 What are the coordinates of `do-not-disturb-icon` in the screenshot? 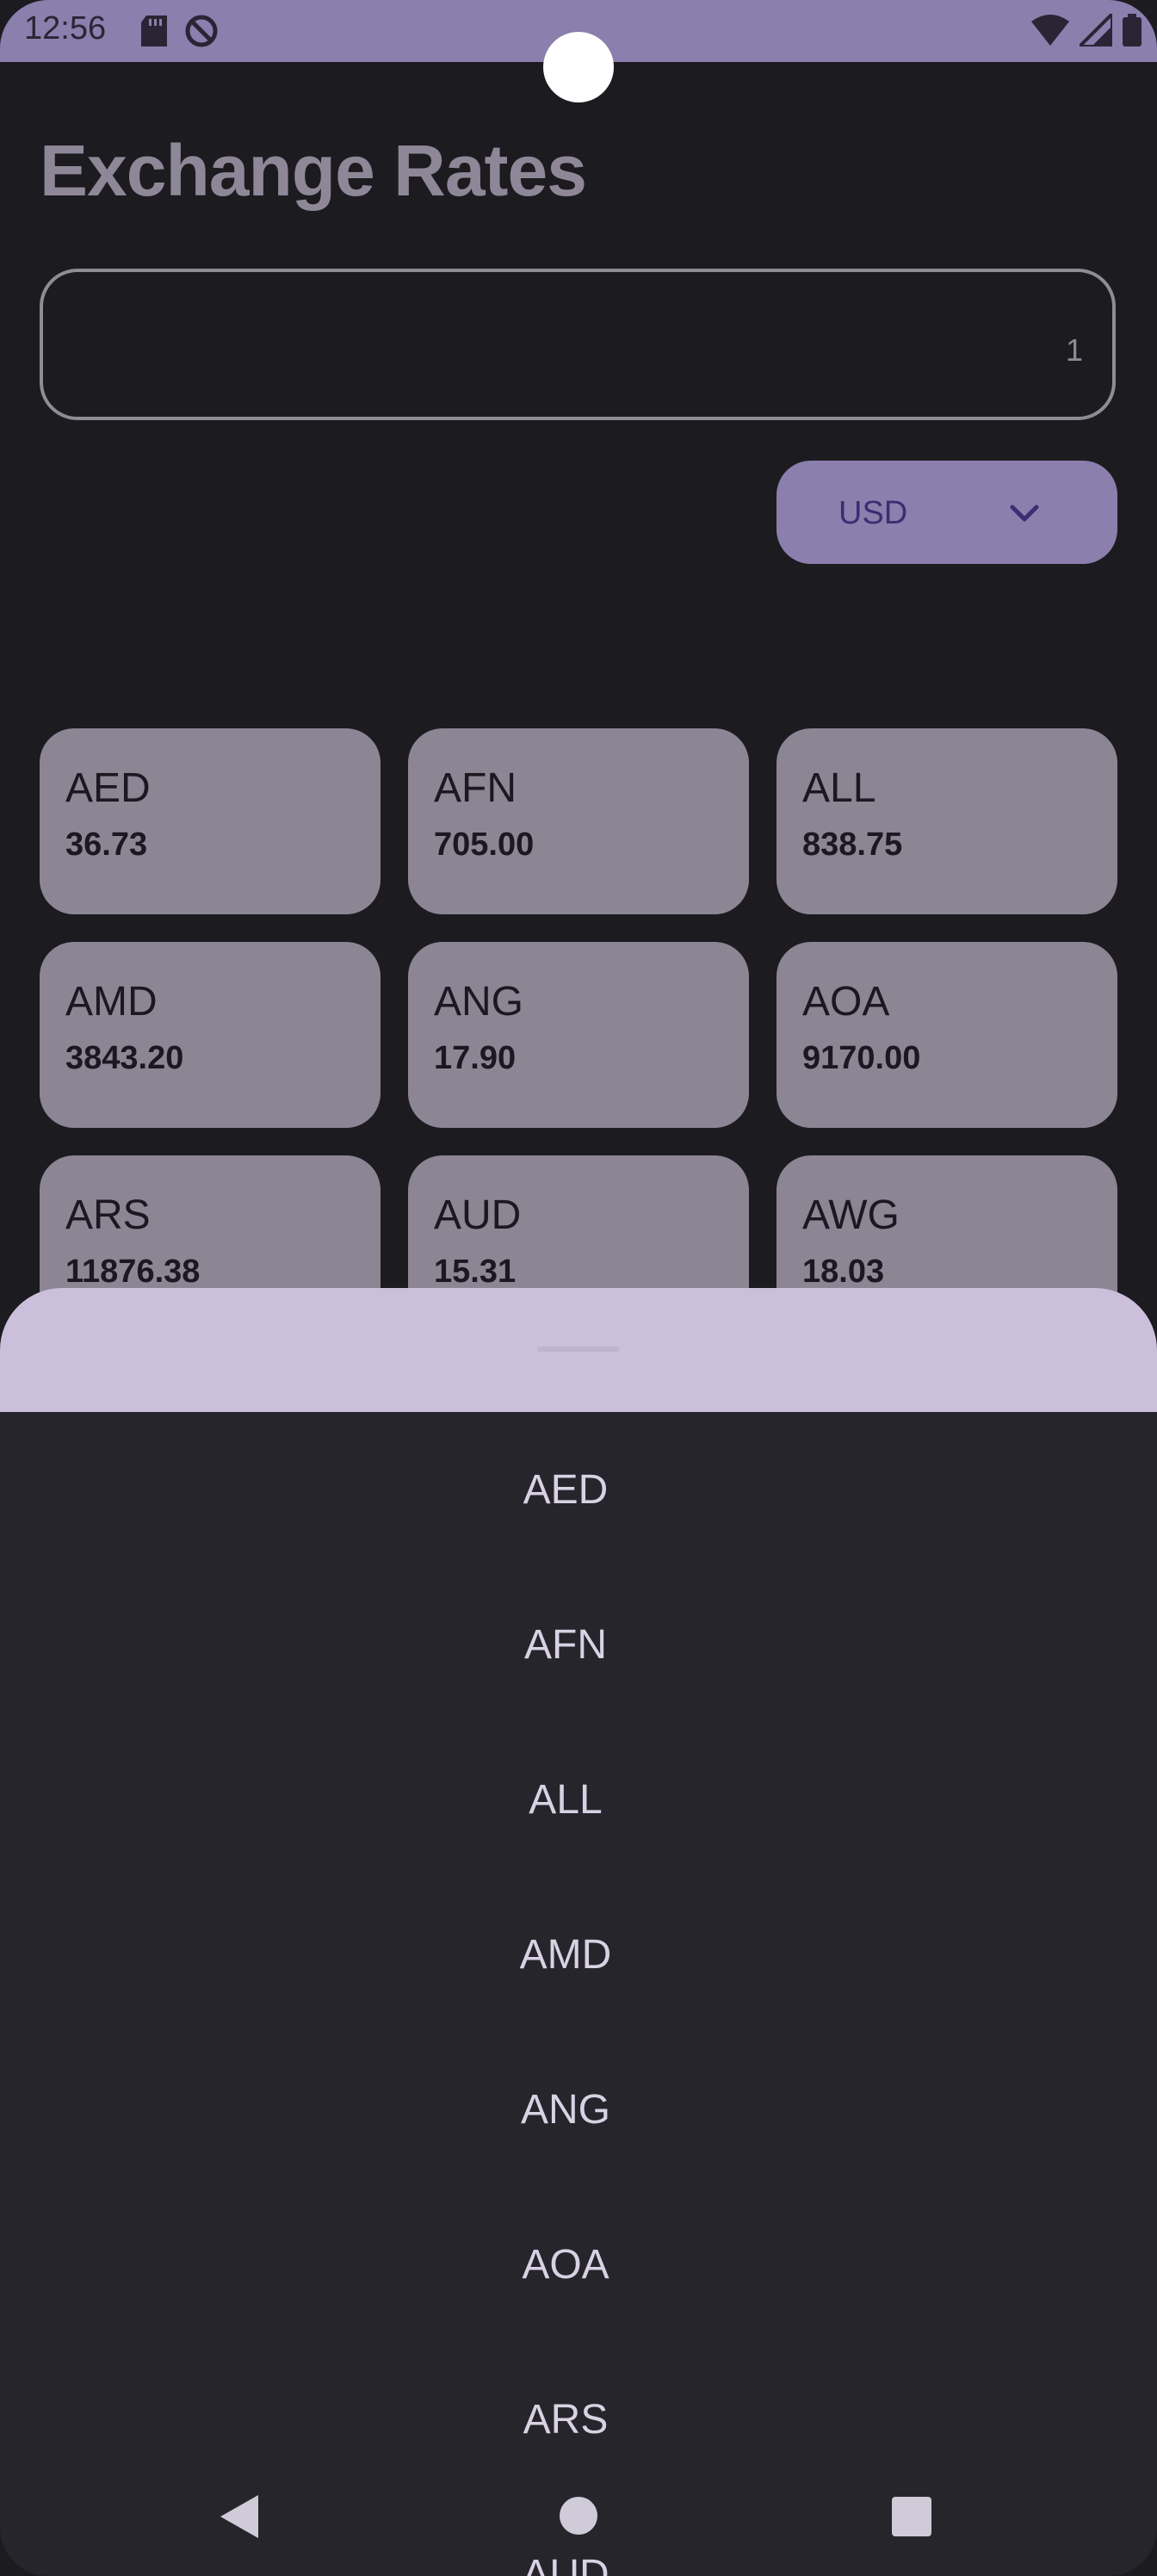 It's located at (202, 31).